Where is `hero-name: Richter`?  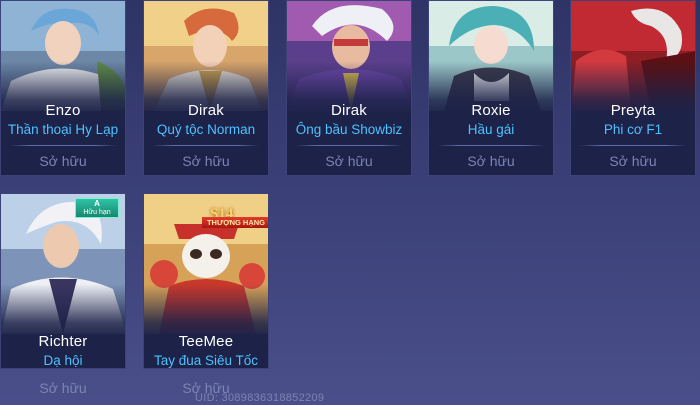 hero-name: Richter is located at coordinates (63, 341).